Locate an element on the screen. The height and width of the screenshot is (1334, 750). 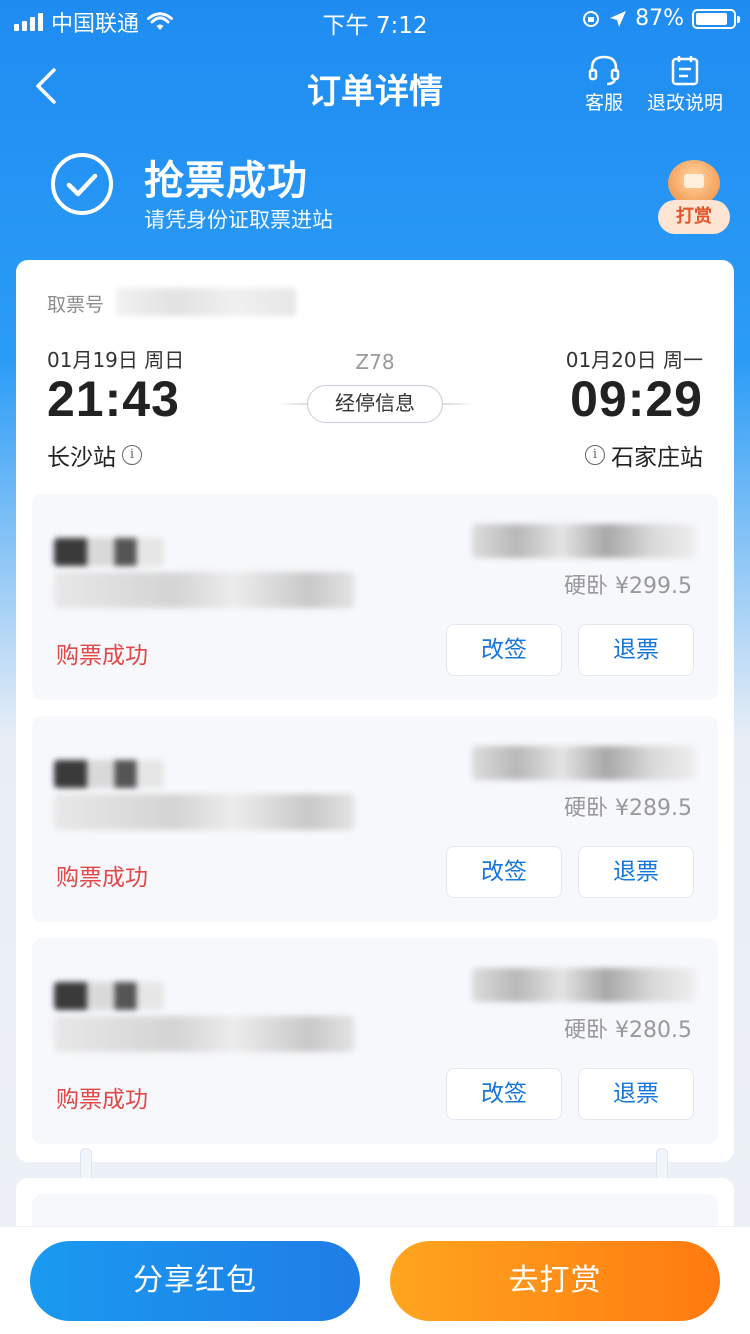
passenger-item: 硬卧 ¥289.5 购票成功 改签 退票 is located at coordinates (375, 819).